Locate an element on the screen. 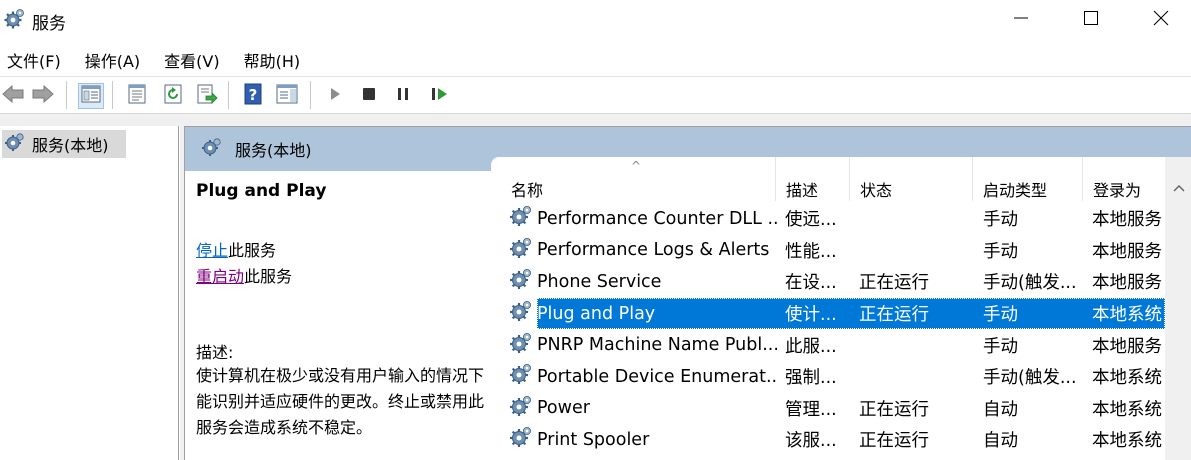 This screenshot has height=460, width=1191. close-button is located at coordinates (1158, 20).